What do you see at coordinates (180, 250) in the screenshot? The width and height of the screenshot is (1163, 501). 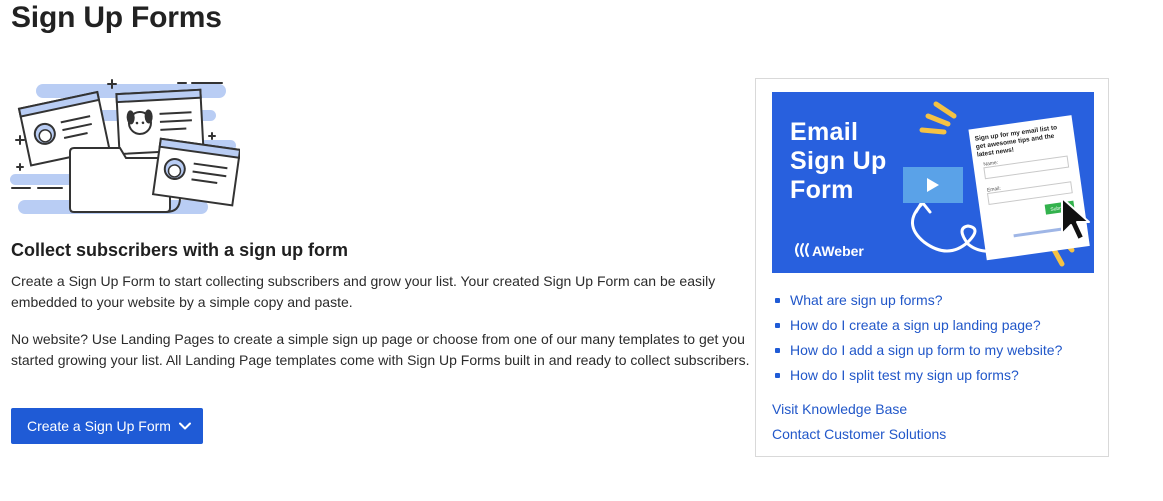 I see `section-heading: Collect subscribers with a sign up form` at bounding box center [180, 250].